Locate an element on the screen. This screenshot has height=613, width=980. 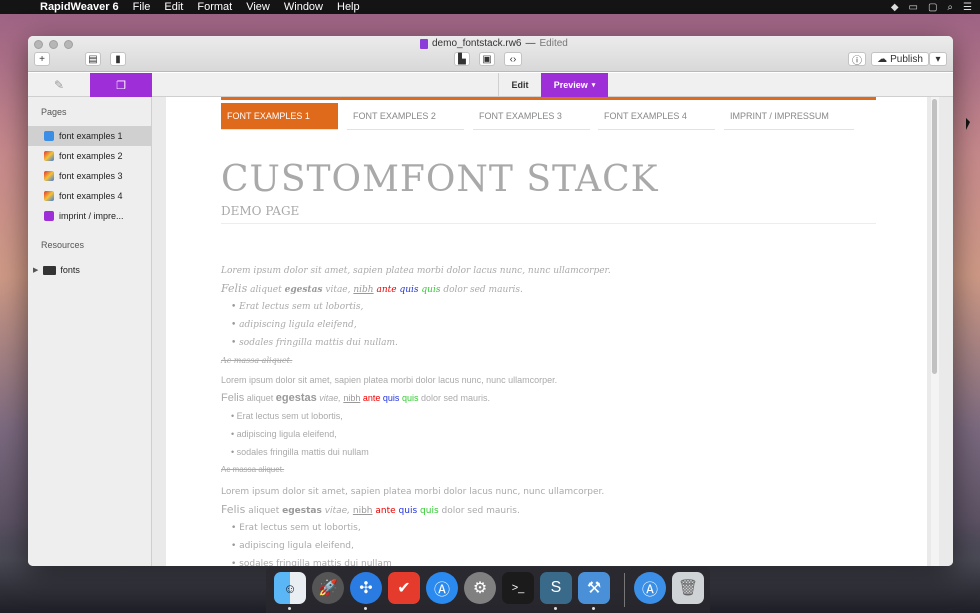
sidebar-item-font-examples-2: font examples 2 is located at coordinates (89, 156).